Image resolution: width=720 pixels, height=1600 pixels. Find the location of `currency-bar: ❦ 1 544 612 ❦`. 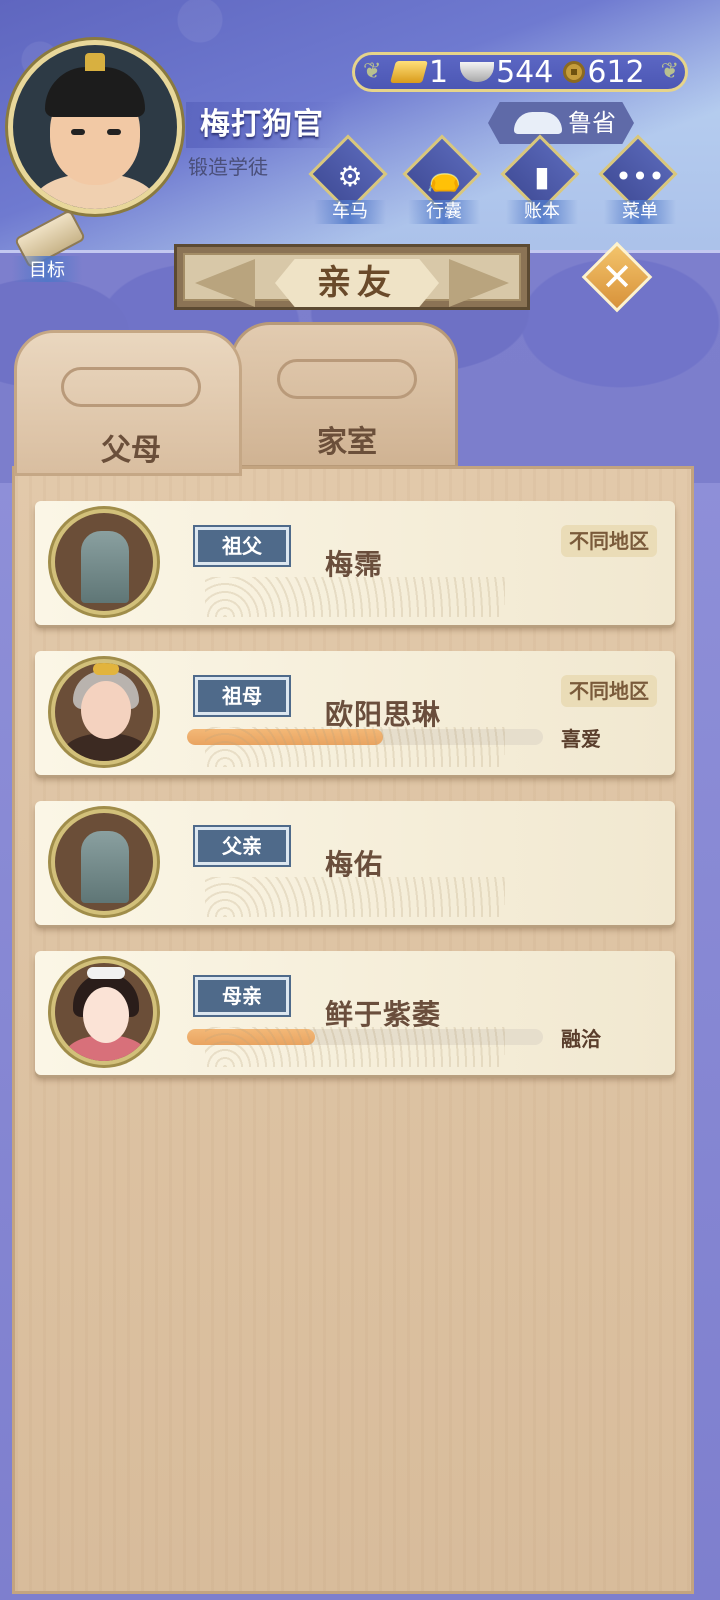

currency-bar: ❦ 1 544 612 ❦ is located at coordinates (520, 72).